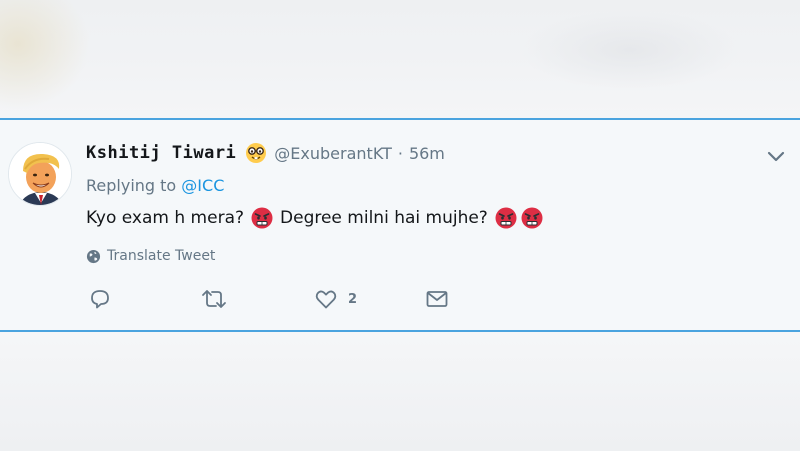 The height and width of the screenshot is (451, 800). Describe the element at coordinates (161, 153) in the screenshot. I see `display-name: Kshitij Tiwari` at that location.